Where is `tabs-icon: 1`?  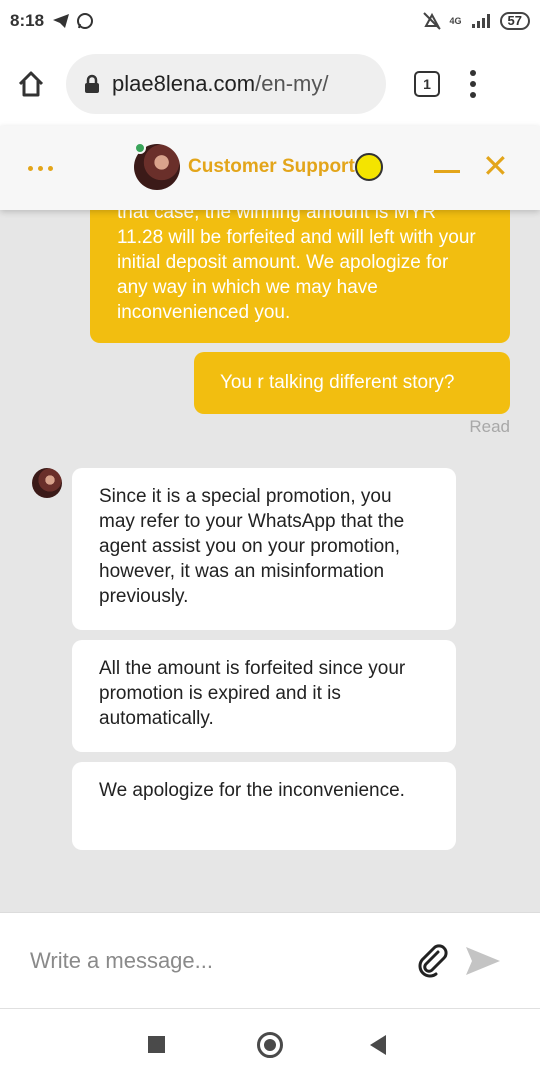 tabs-icon: 1 is located at coordinates (427, 84).